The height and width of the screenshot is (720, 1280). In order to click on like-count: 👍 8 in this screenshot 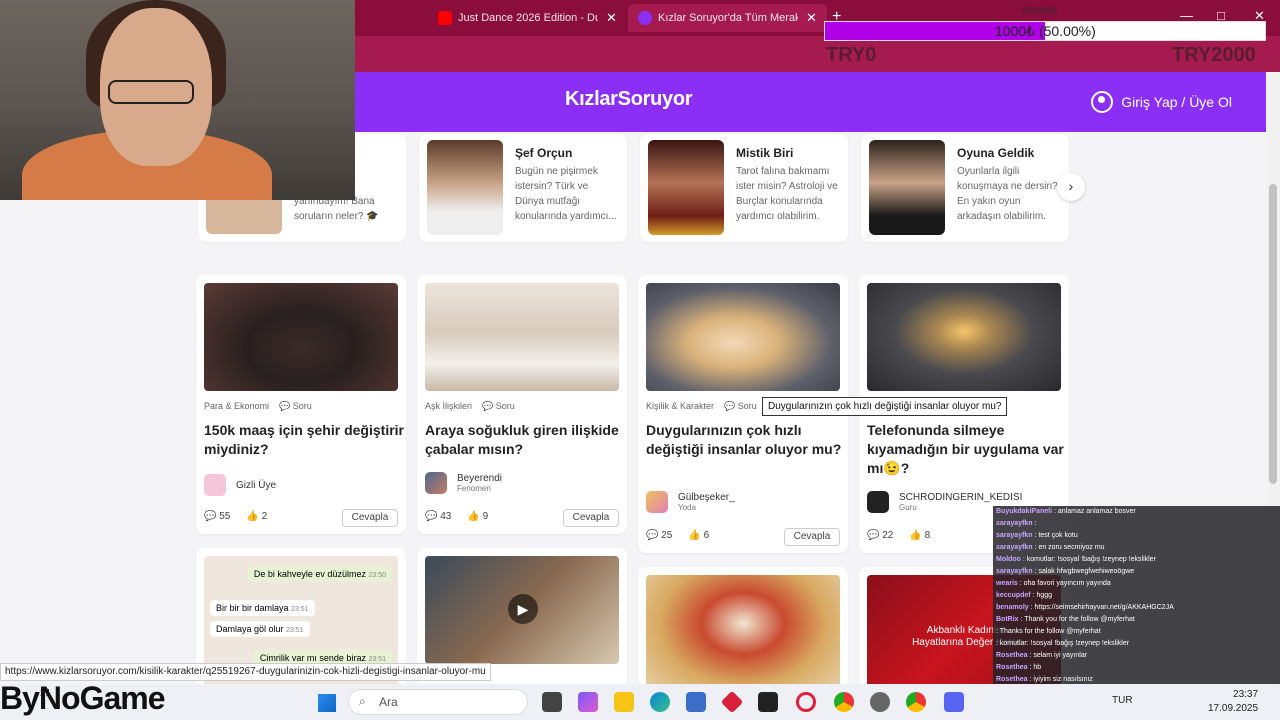, I will do `click(919, 535)`.